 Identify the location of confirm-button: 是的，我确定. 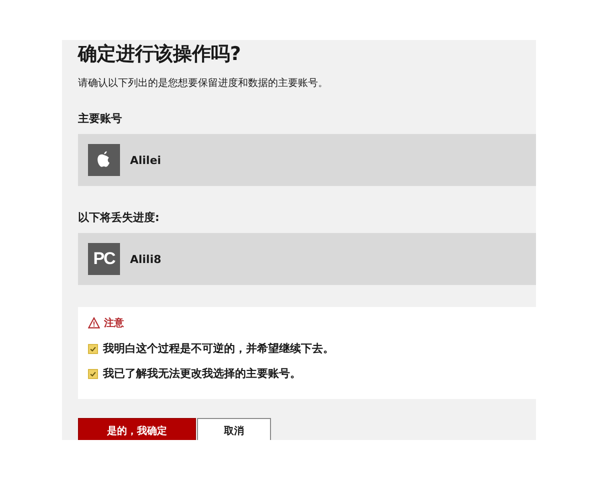
(137, 429).